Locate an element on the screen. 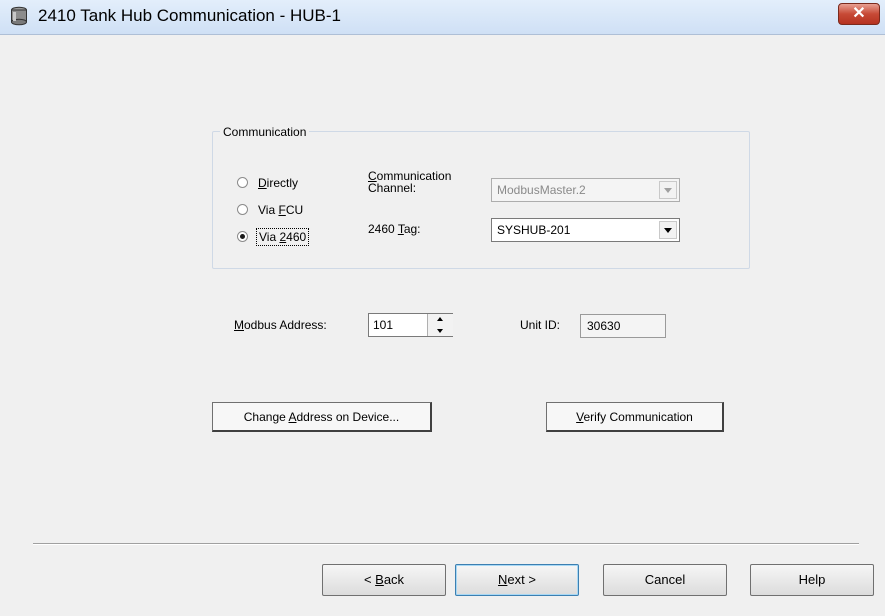 This screenshot has width=885, height=616. radio-directly-label: Directly is located at coordinates (278, 183).